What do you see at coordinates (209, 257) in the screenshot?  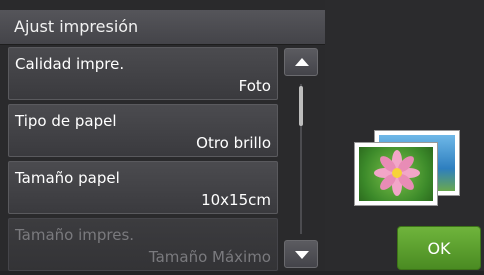 I see `menu-item-value: Tamaño Máximo` at bounding box center [209, 257].